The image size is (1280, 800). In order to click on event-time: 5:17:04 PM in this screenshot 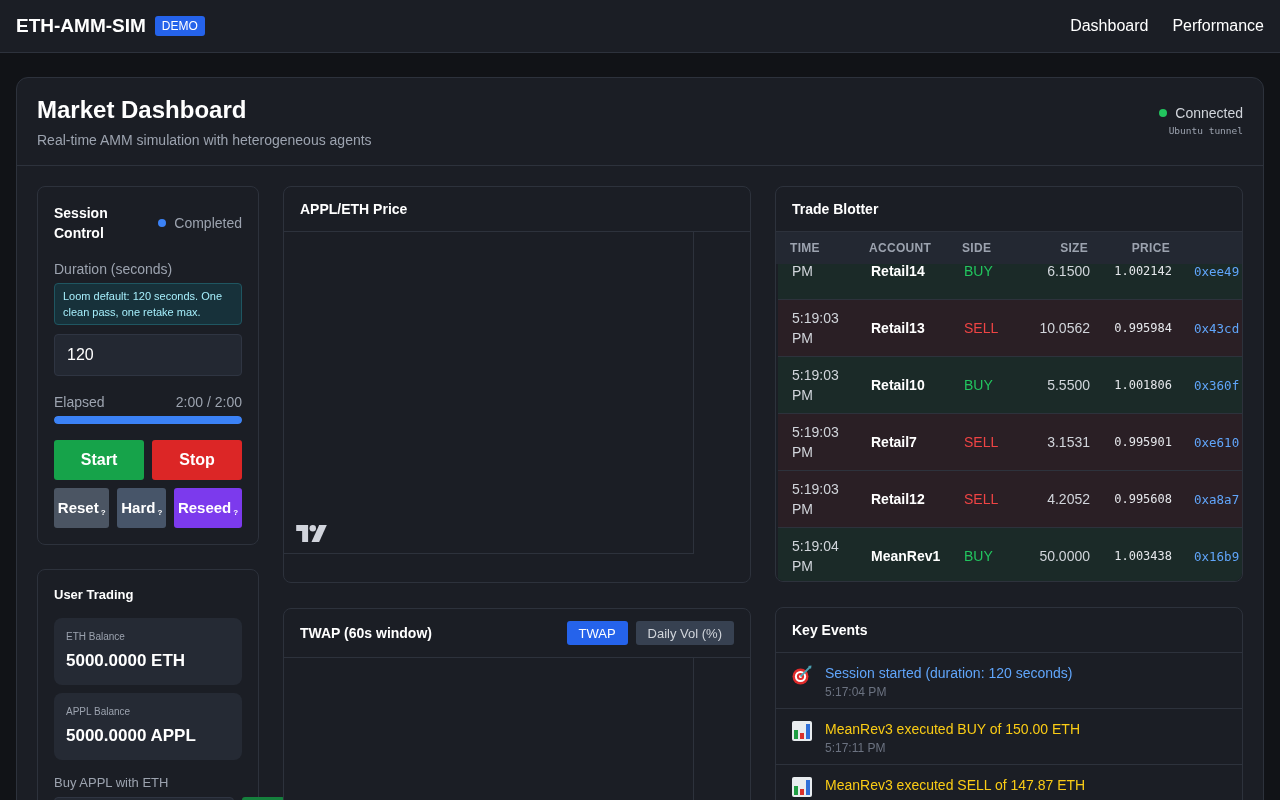, I will do `click(856, 692)`.